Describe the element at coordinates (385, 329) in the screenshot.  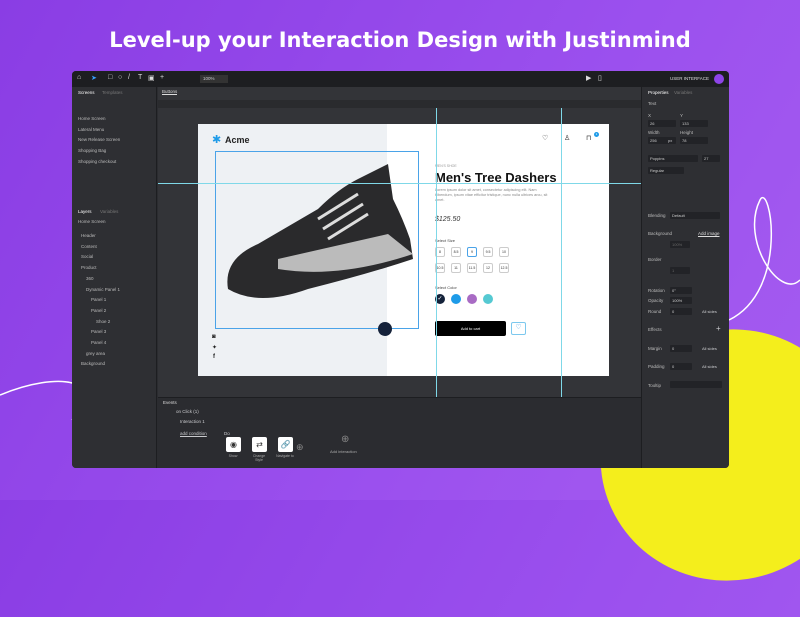
I see `360-icon` at that location.